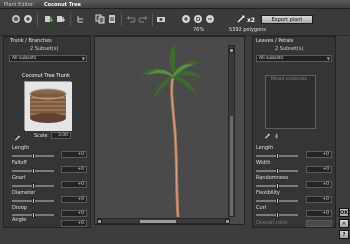 The width and height of the screenshot is (350, 244). I want to click on leaf-material-preview: Mixed materials, so click(290, 102).